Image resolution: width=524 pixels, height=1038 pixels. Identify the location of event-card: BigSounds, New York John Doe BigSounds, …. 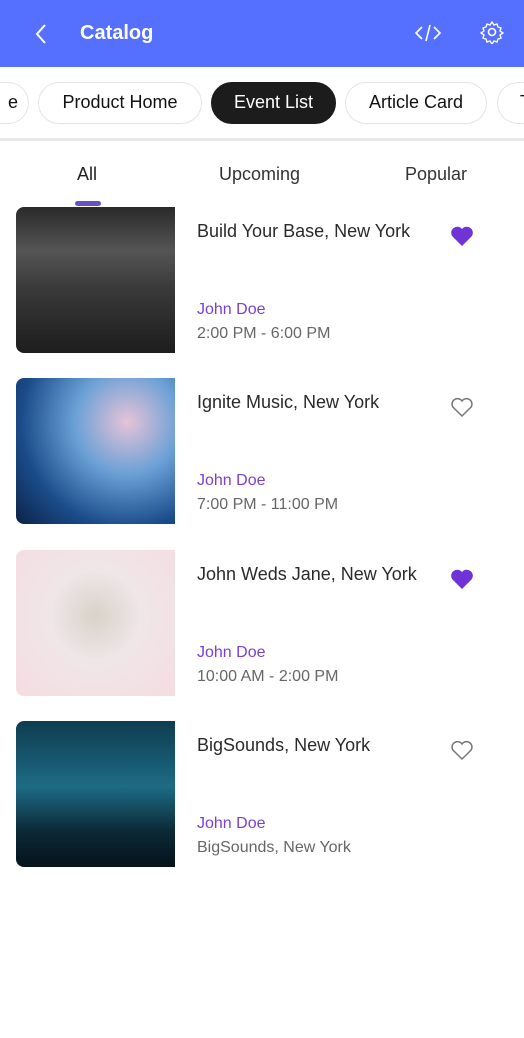
(262, 794).